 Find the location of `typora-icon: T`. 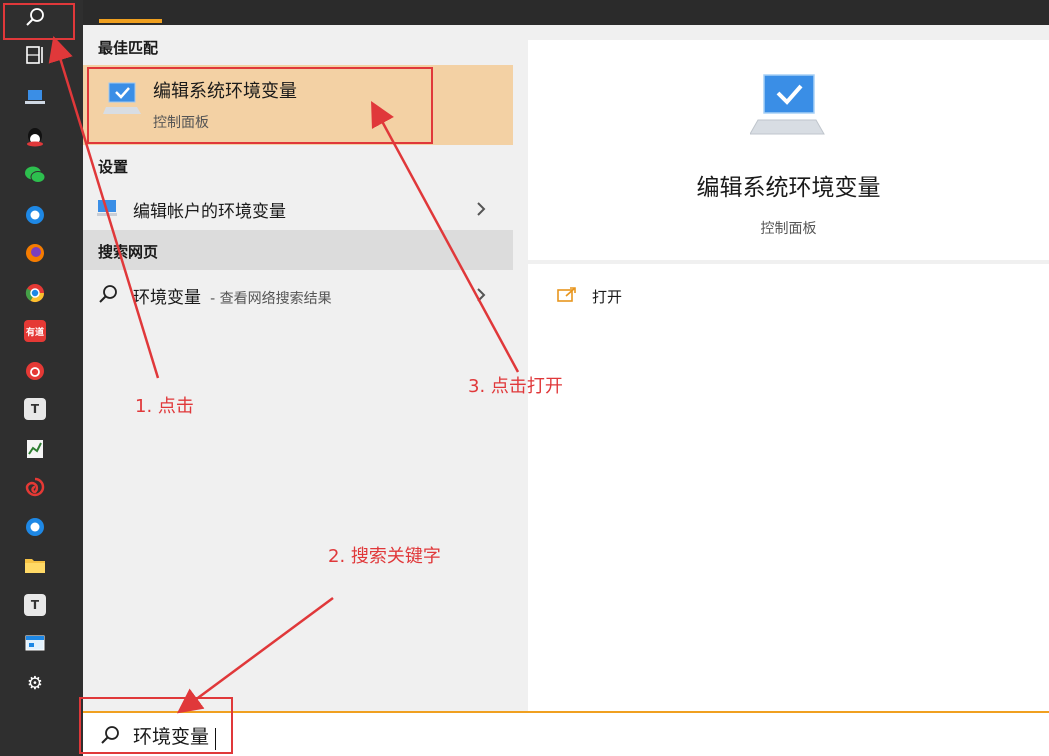

typora-icon: T is located at coordinates (35, 409).